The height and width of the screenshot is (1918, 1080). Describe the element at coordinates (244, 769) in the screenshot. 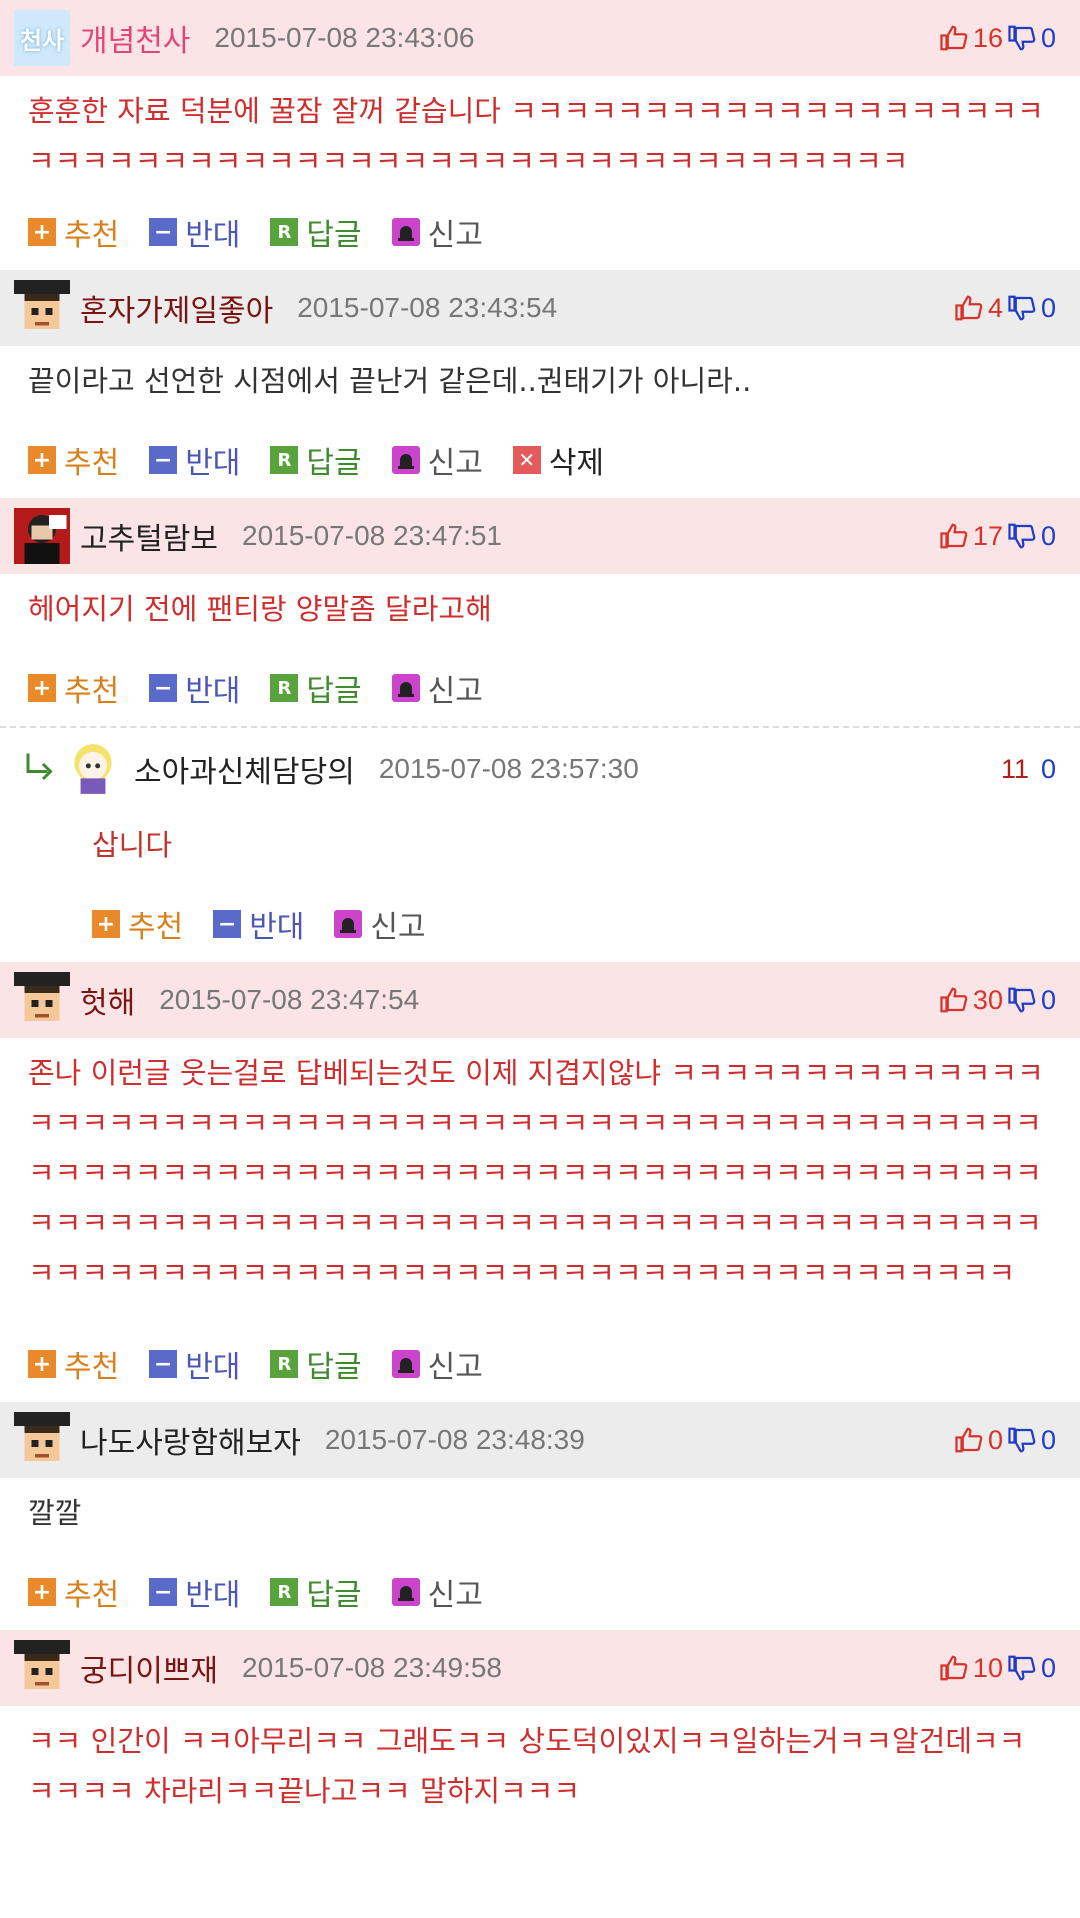

I see `nickname: 소아과신체담당의` at that location.